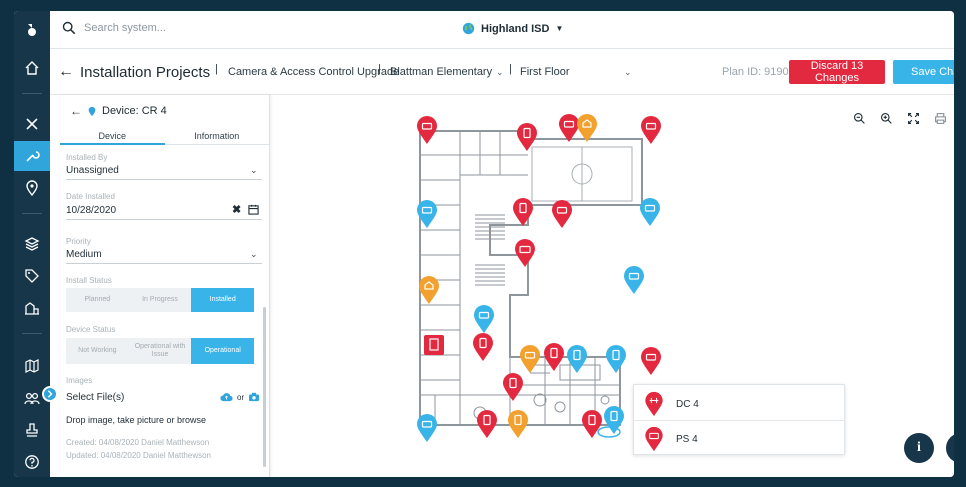 Image resolution: width=966 pixels, height=487 pixels. I want to click on help-icon, so click(32, 462).